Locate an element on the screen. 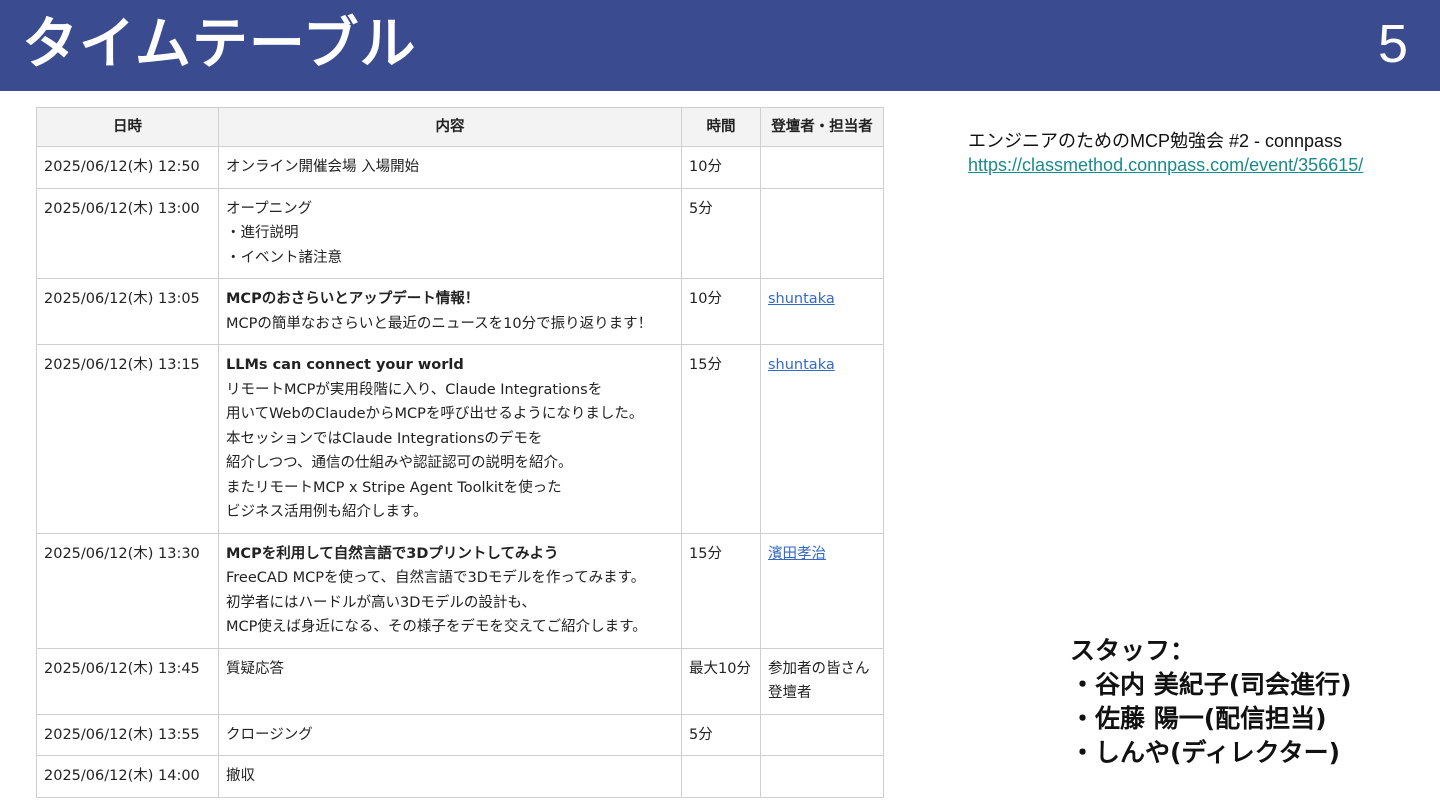 The image size is (1440, 810). table-row: 2025/06/12(木) 13:45 質疑応答 最大10分 参加者の皆さん 登壇者 is located at coordinates (460, 681).